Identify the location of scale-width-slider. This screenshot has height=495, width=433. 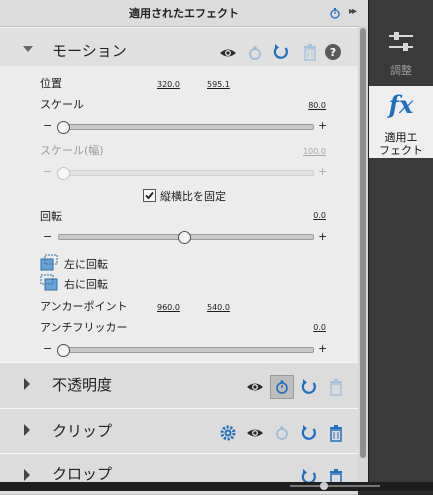
(186, 173).